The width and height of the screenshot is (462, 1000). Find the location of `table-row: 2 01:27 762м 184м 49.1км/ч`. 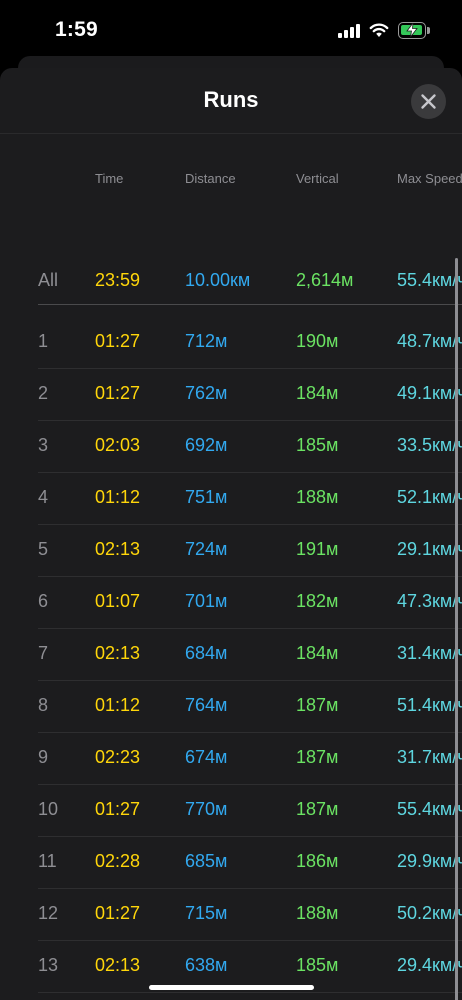

table-row: 2 01:27 762м 184м 49.1км/ч is located at coordinates (231, 394).